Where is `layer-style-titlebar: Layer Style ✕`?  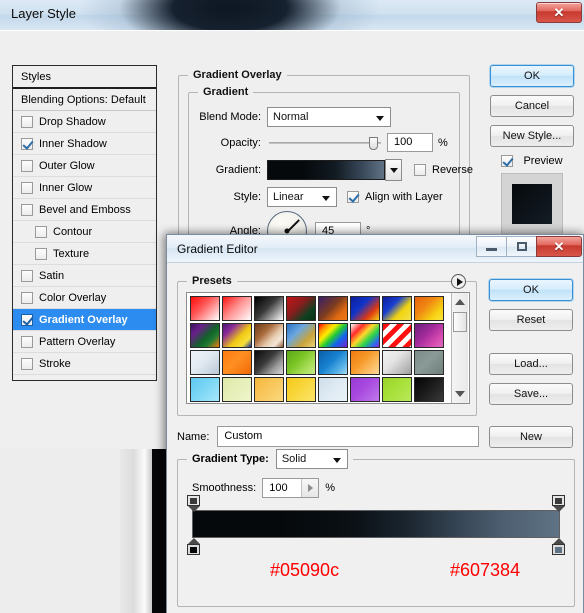
layer-style-titlebar: Layer Style ✕ is located at coordinates (292, 15).